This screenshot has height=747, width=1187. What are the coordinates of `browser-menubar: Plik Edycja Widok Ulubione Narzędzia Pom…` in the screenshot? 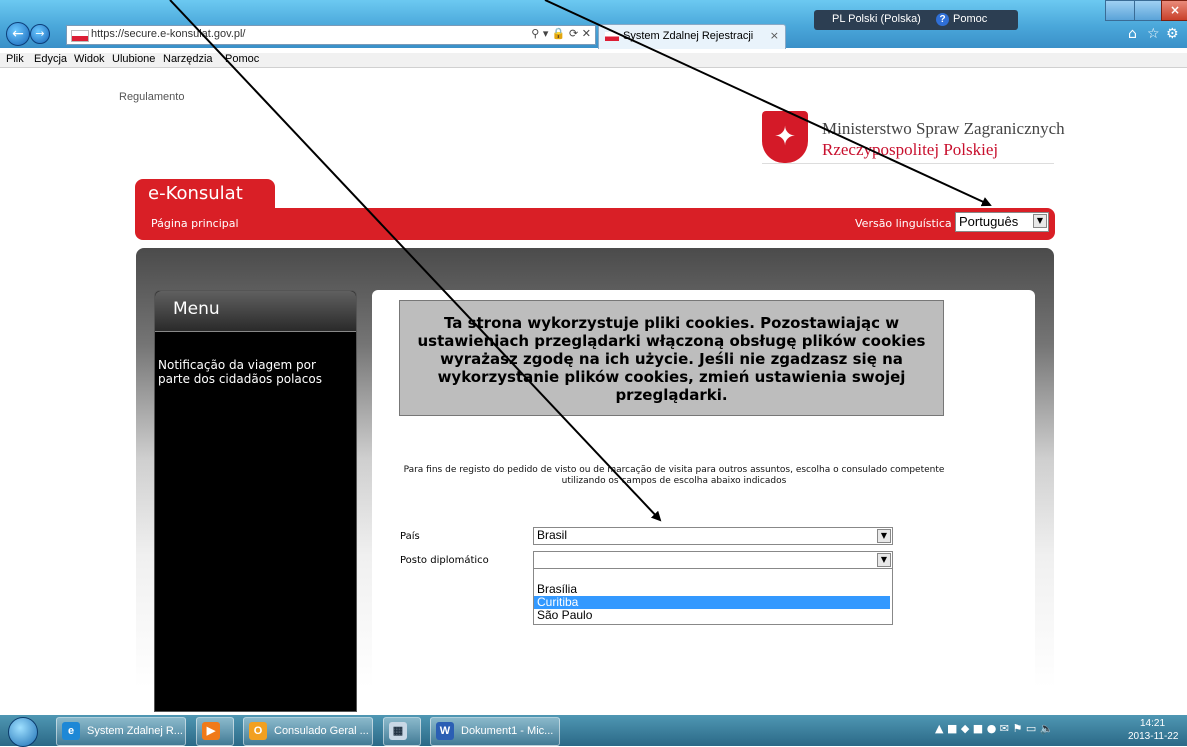 It's located at (593, 60).